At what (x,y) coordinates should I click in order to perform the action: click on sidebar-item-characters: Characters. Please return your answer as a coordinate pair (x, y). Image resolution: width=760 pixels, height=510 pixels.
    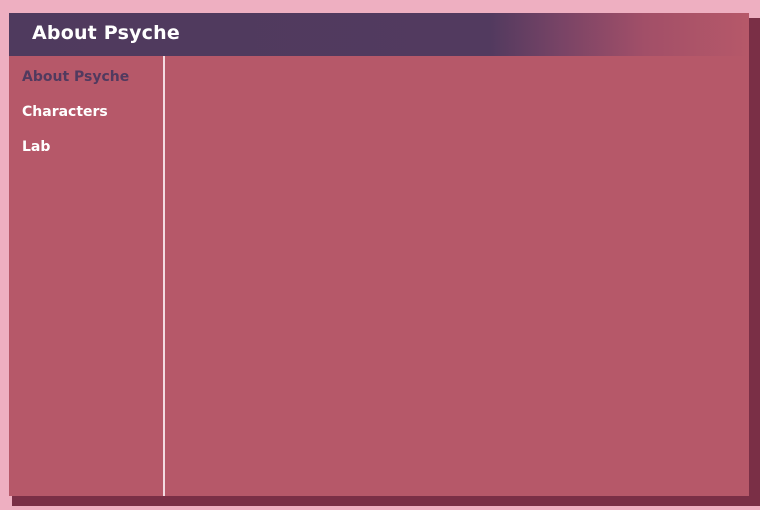
    Looking at the image, I should click on (65, 112).